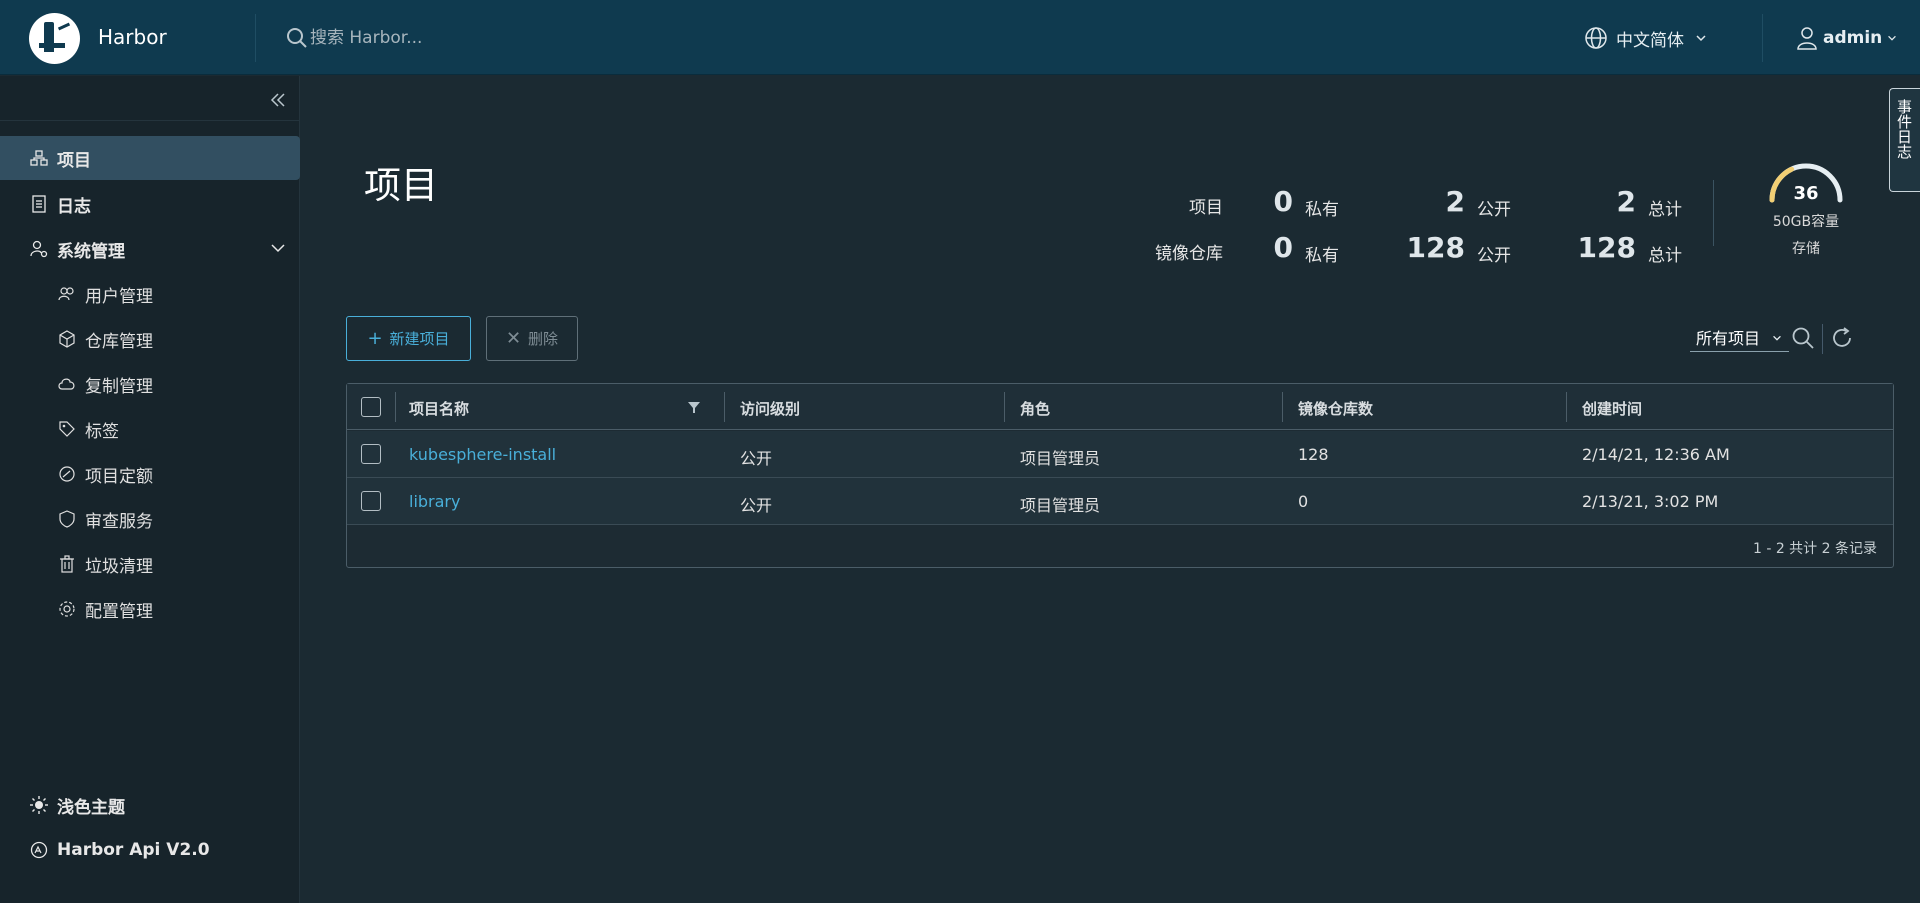  I want to click on sidebar-item-label: 标签, so click(102, 431).